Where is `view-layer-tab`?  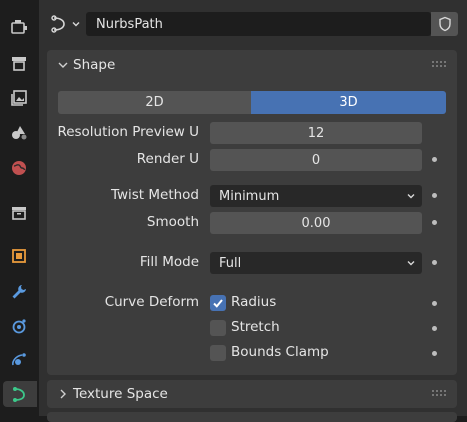 view-layer-tab is located at coordinates (19, 132).